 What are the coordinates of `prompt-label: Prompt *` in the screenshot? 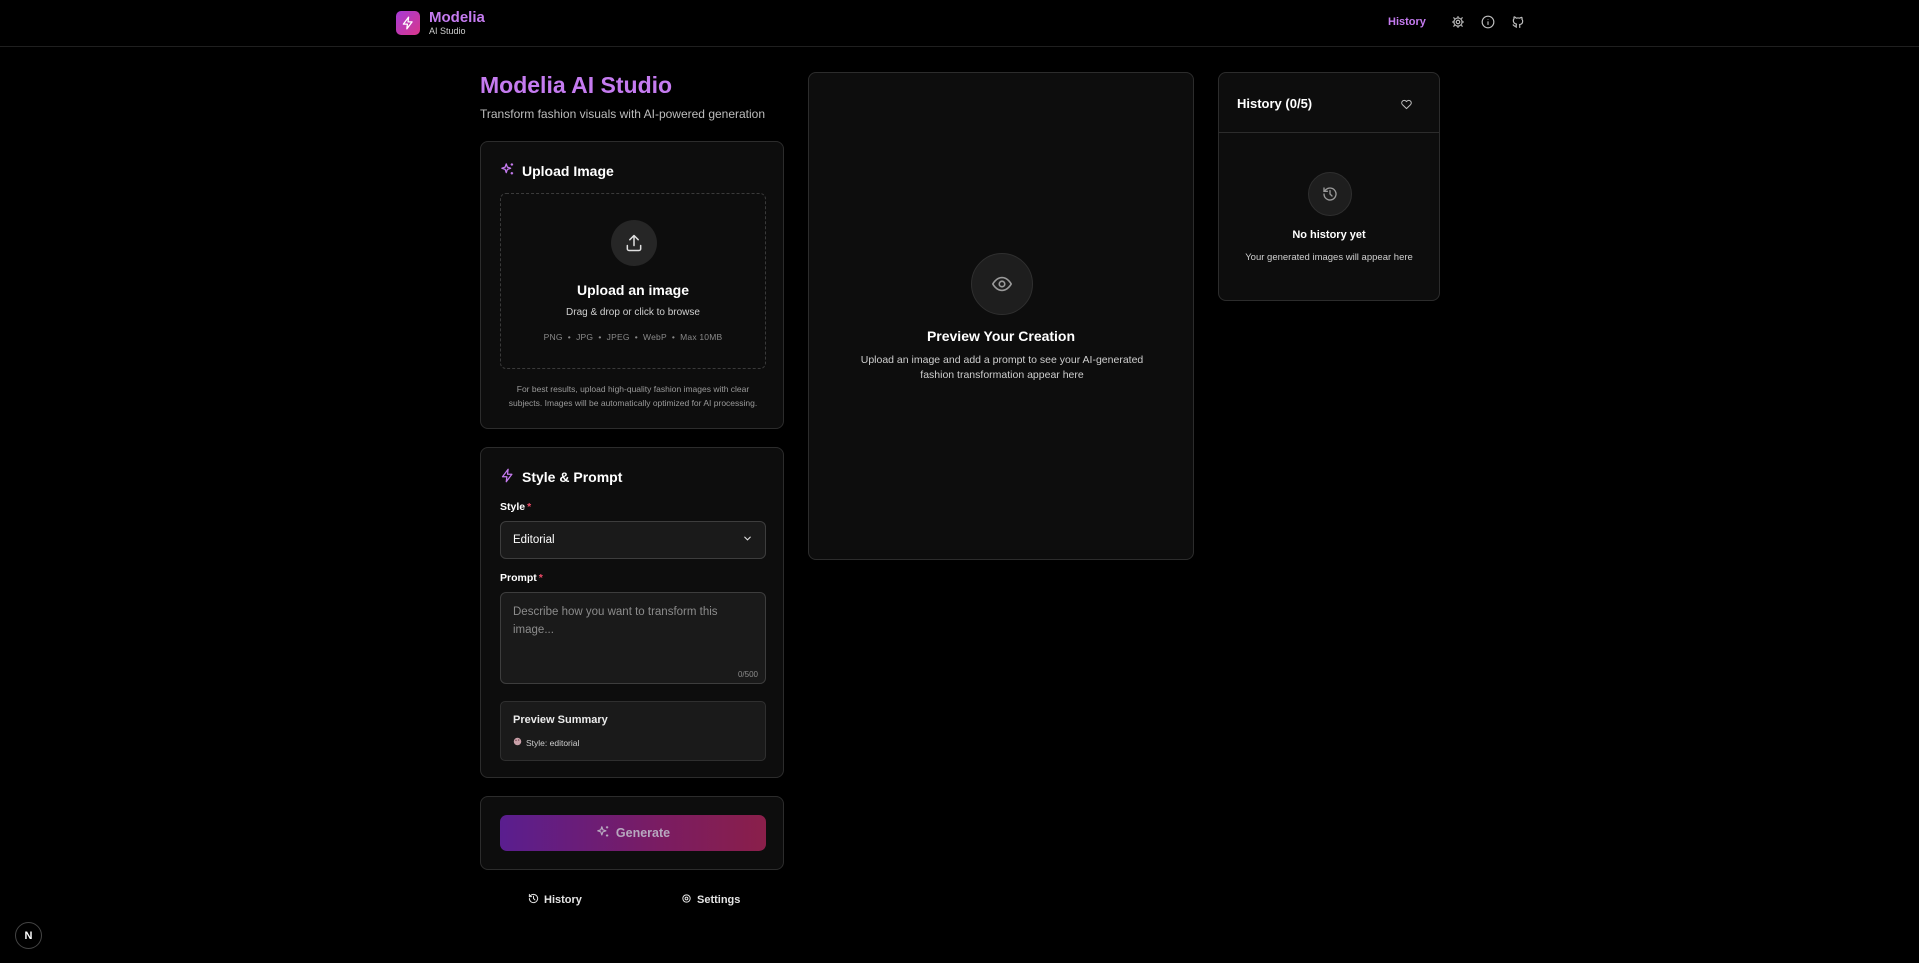 It's located at (521, 578).